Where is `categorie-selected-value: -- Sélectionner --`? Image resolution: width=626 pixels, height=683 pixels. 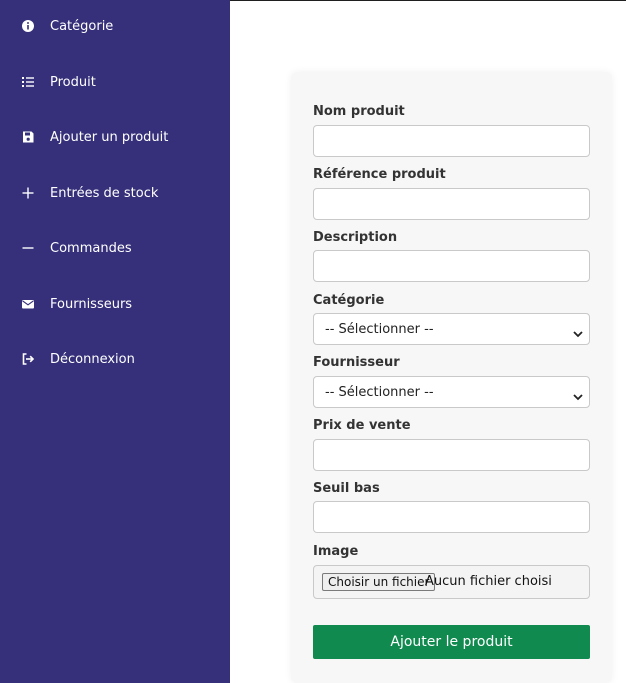
categorie-selected-value: -- Sélectionner -- is located at coordinates (379, 329).